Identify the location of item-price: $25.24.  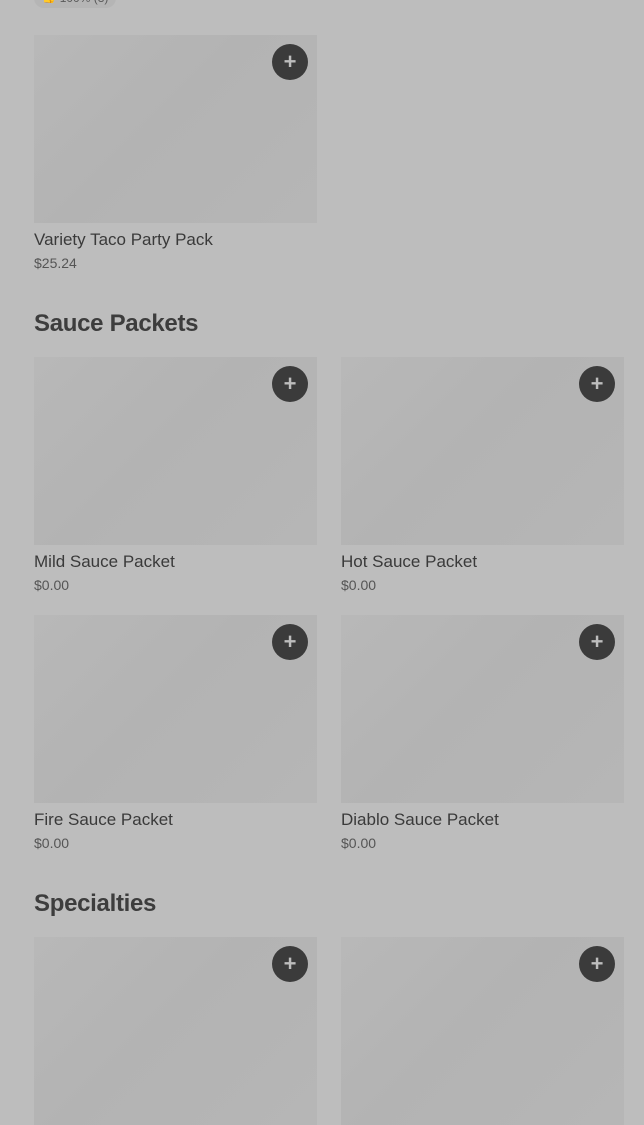
(55, 263).